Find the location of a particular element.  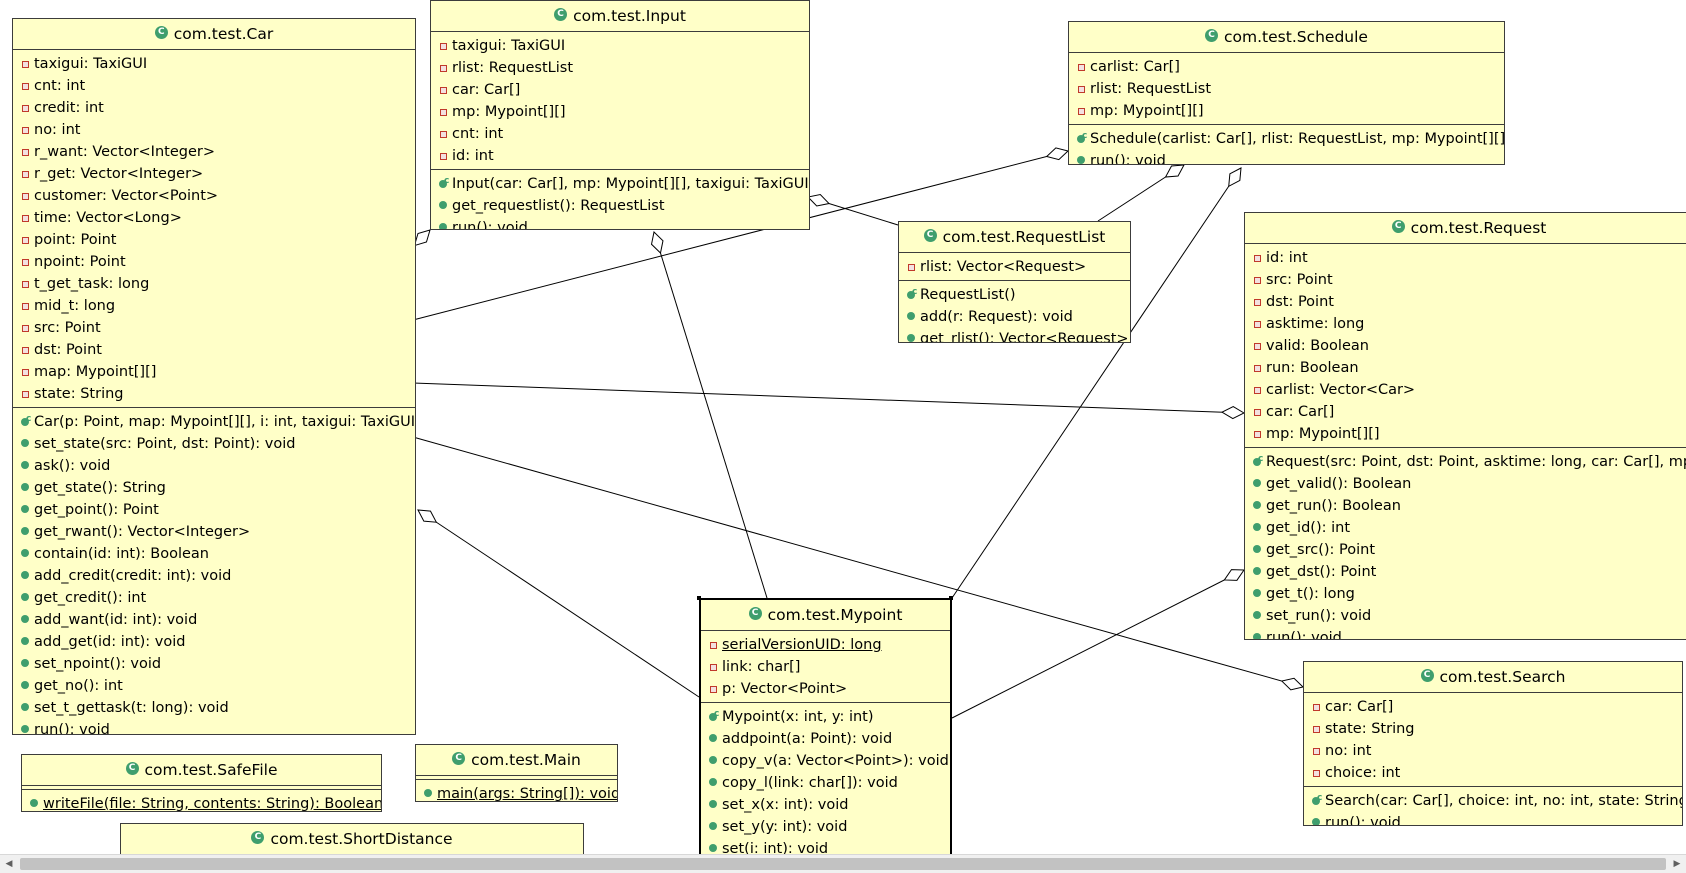

field-row: cnt: int is located at coordinates (620, 134).